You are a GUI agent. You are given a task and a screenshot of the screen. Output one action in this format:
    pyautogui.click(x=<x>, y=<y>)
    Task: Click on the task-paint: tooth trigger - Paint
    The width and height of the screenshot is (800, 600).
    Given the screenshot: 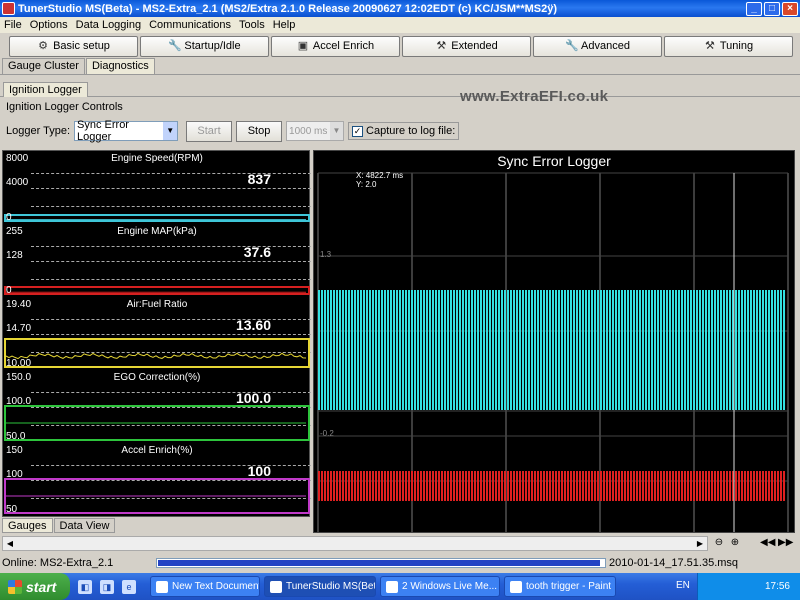 What is the action you would take?
    pyautogui.click(x=560, y=586)
    